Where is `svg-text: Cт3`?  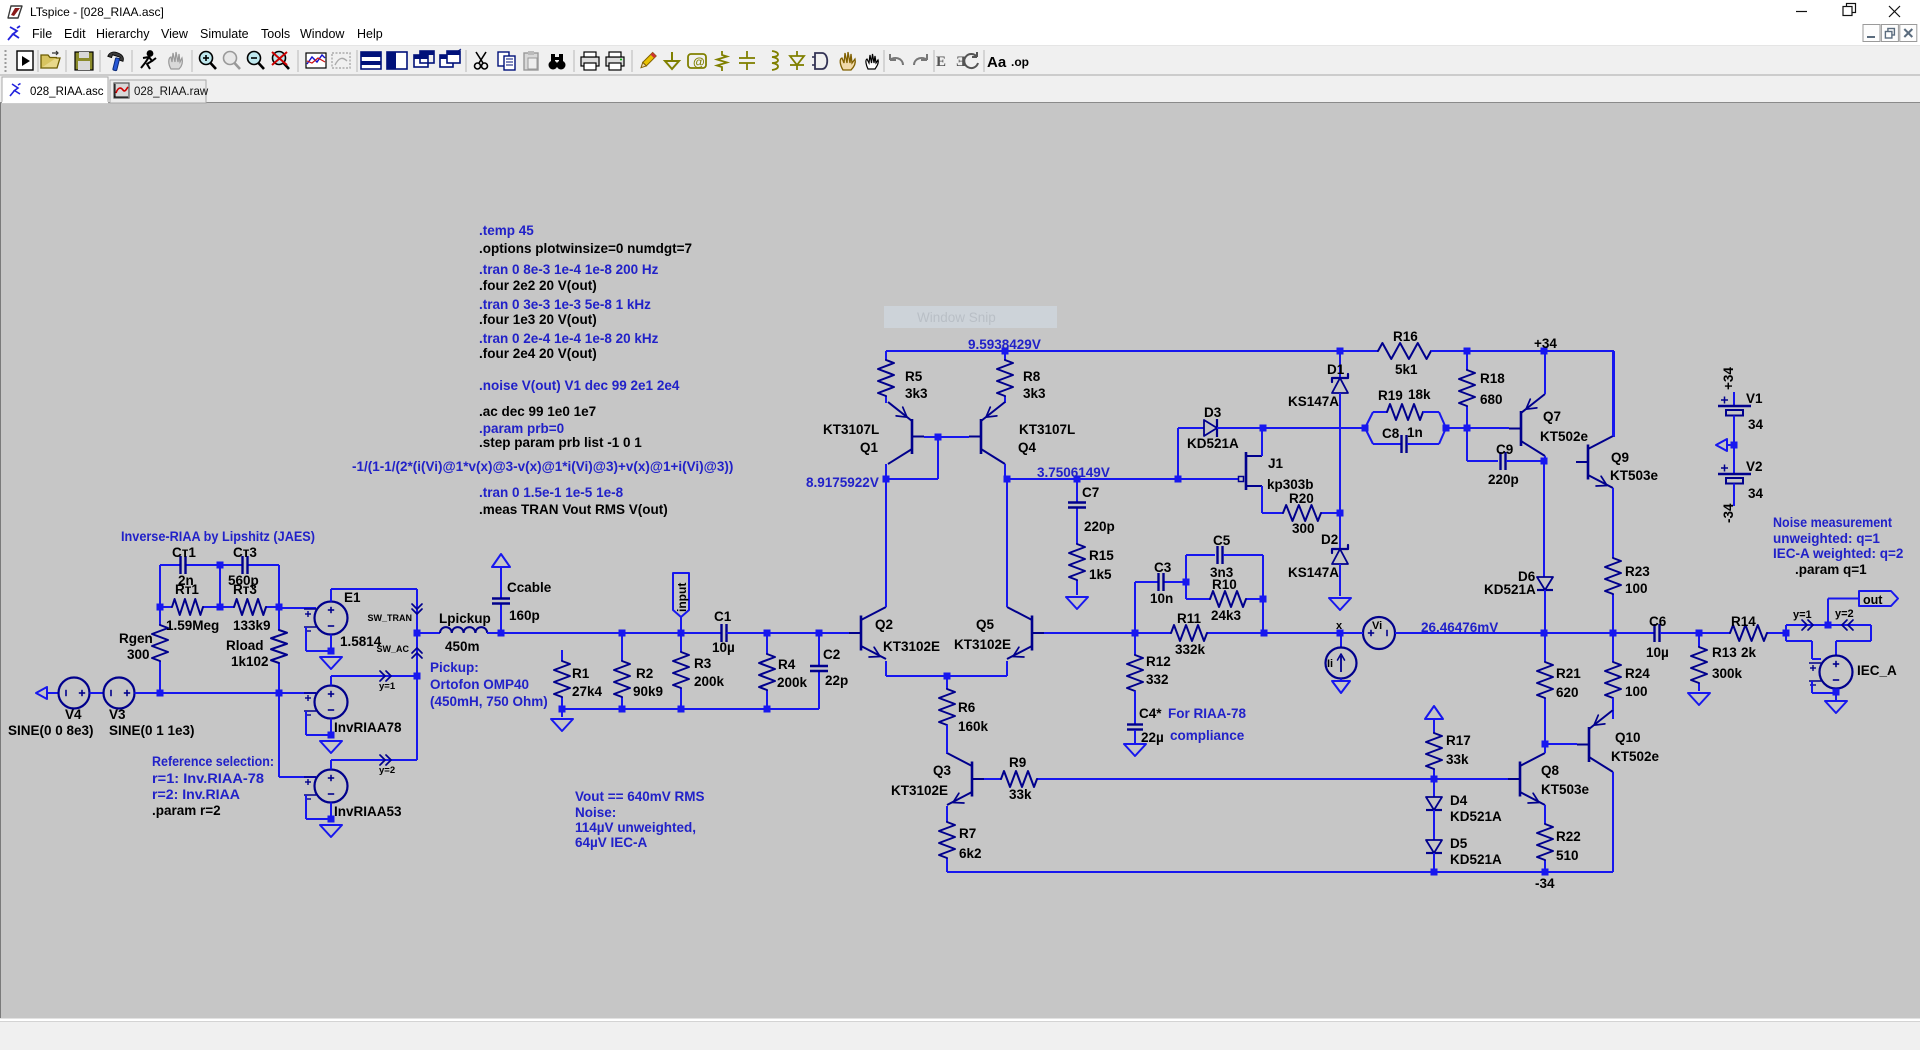
svg-text: Cт3 is located at coordinates (245, 552).